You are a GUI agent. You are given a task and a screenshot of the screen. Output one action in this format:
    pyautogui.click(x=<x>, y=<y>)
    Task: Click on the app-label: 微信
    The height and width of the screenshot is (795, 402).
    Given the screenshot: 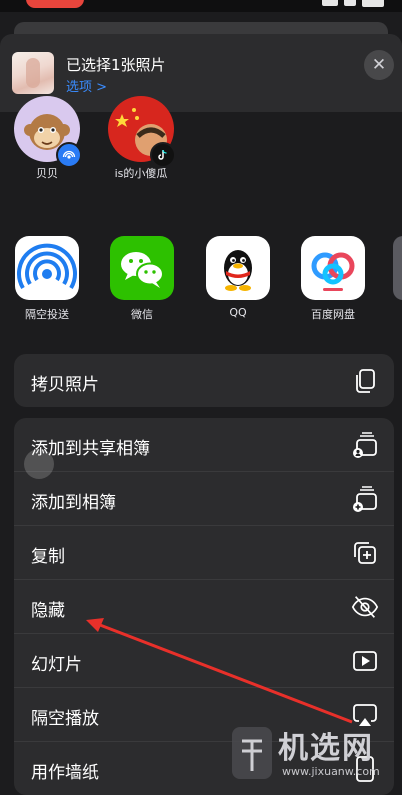 What is the action you would take?
    pyautogui.click(x=142, y=314)
    